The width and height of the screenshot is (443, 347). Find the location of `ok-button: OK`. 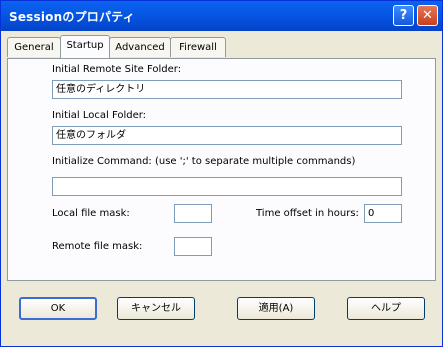

ok-button: OK is located at coordinates (58, 308).